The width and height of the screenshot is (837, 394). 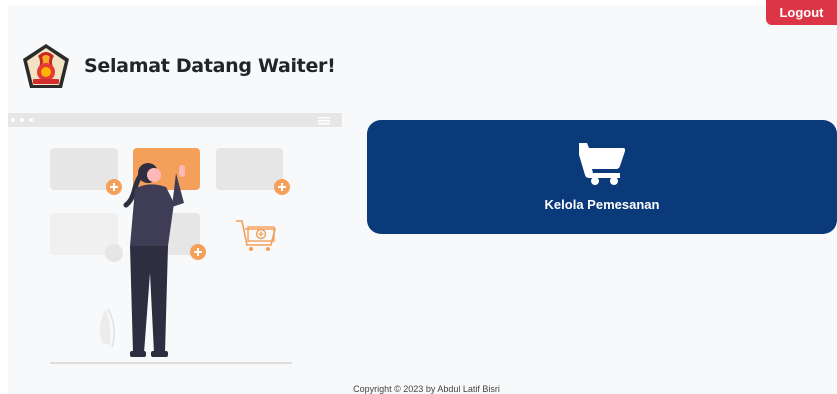 What do you see at coordinates (426, 389) in the screenshot?
I see `copyright-footer: Copyright © 2023 by Abdul Latif Bisri` at bounding box center [426, 389].